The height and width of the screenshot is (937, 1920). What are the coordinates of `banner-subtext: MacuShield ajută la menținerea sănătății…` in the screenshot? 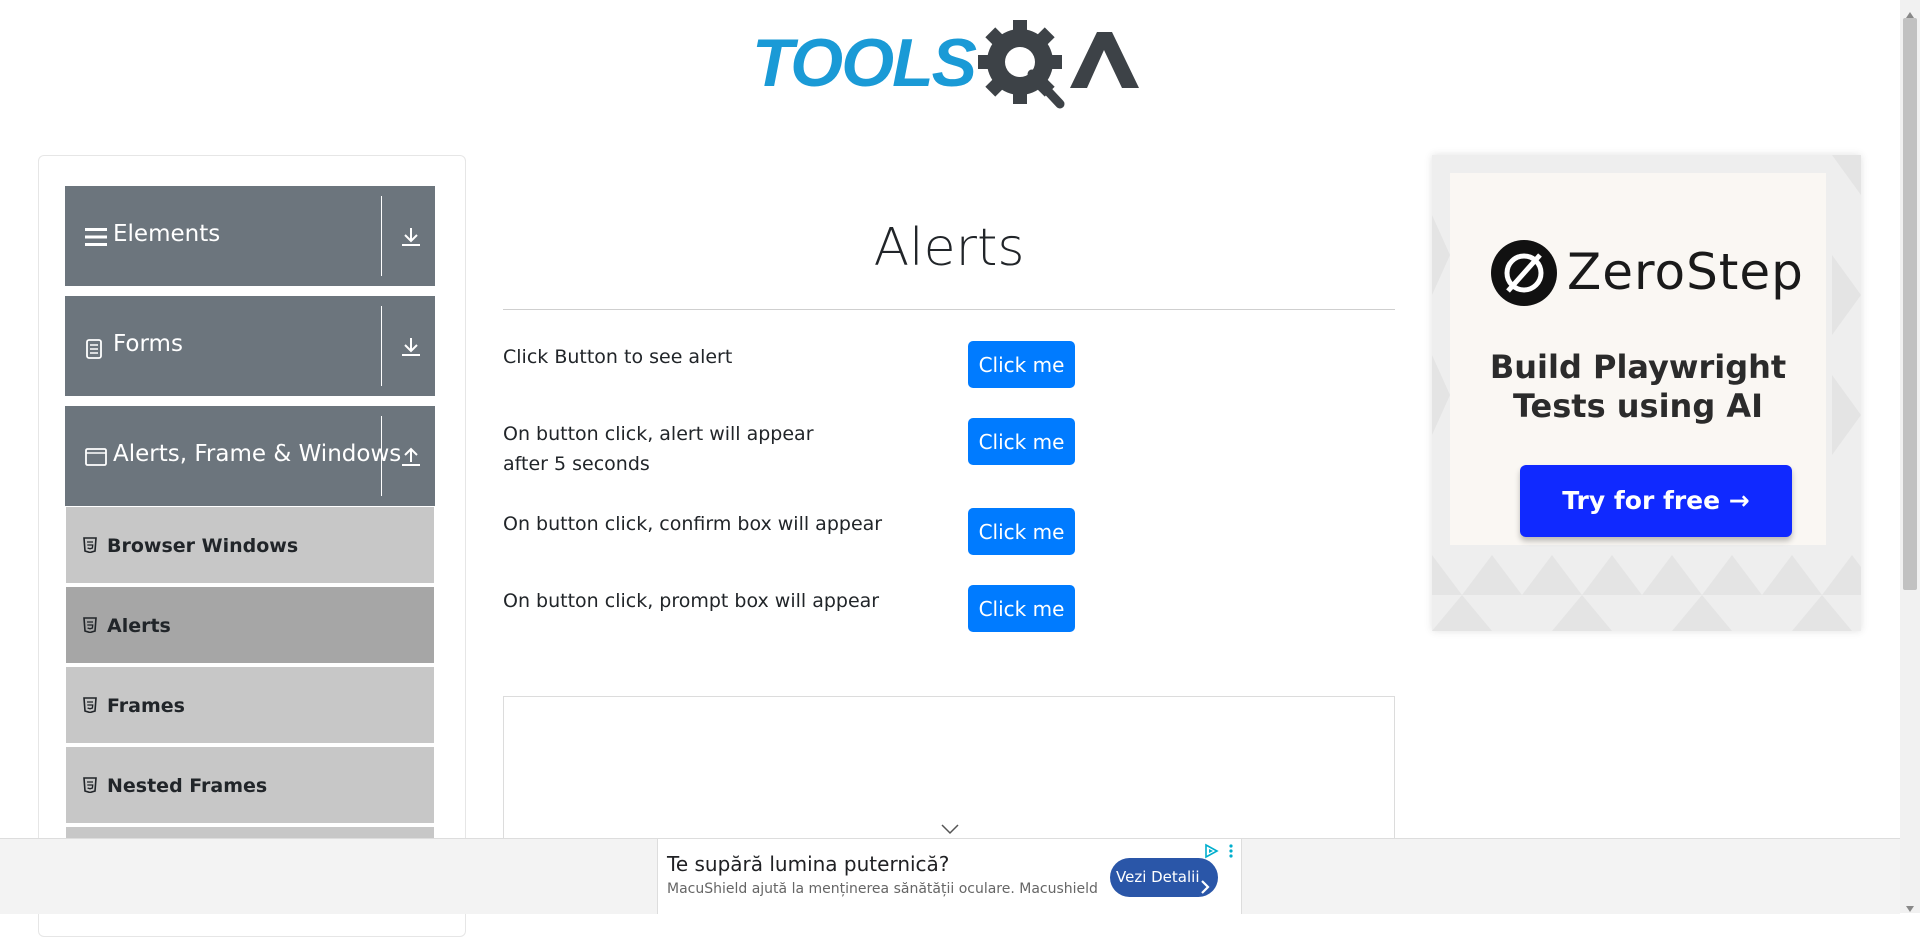 It's located at (882, 889).